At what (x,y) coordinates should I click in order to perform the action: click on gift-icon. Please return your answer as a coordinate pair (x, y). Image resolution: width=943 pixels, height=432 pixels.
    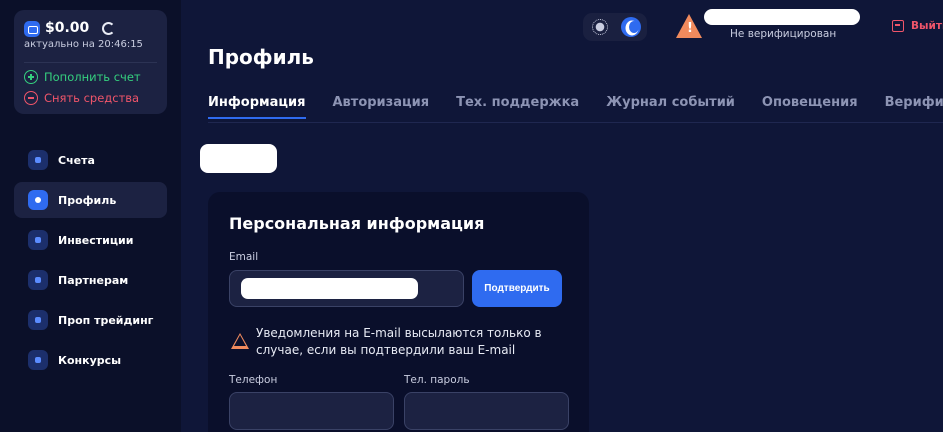
    Looking at the image, I should click on (38, 360).